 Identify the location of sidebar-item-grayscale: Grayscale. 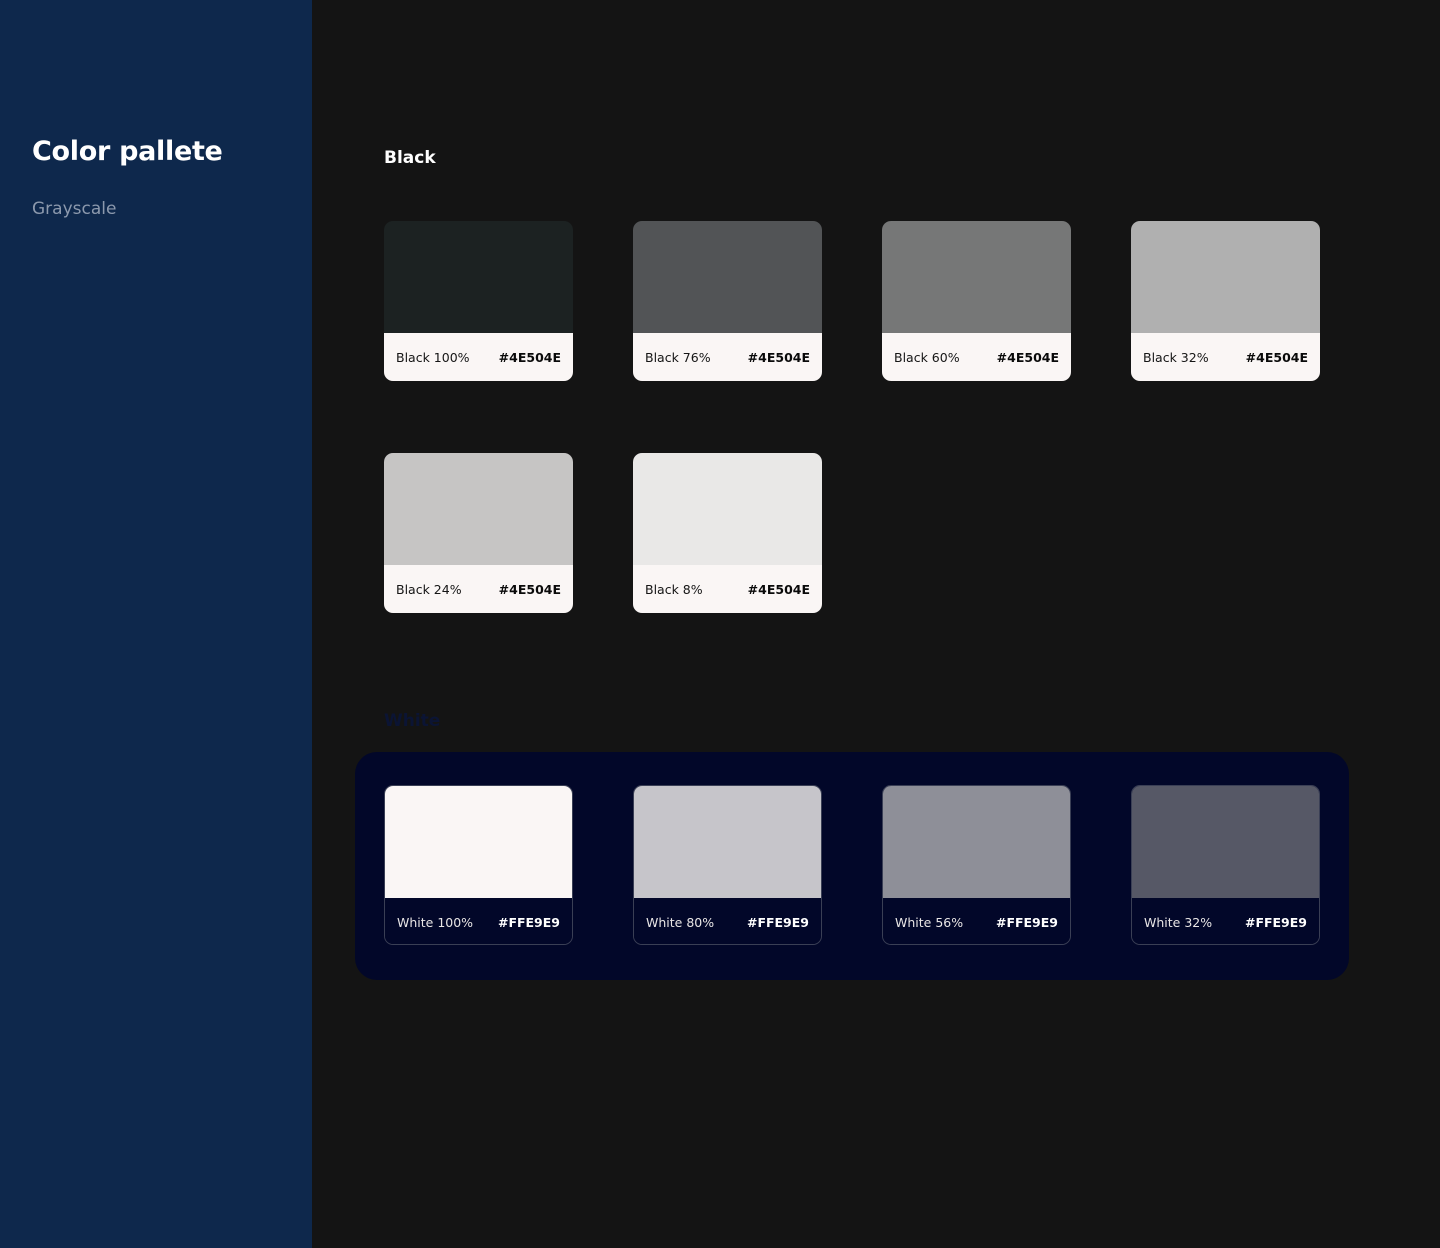
(74, 209).